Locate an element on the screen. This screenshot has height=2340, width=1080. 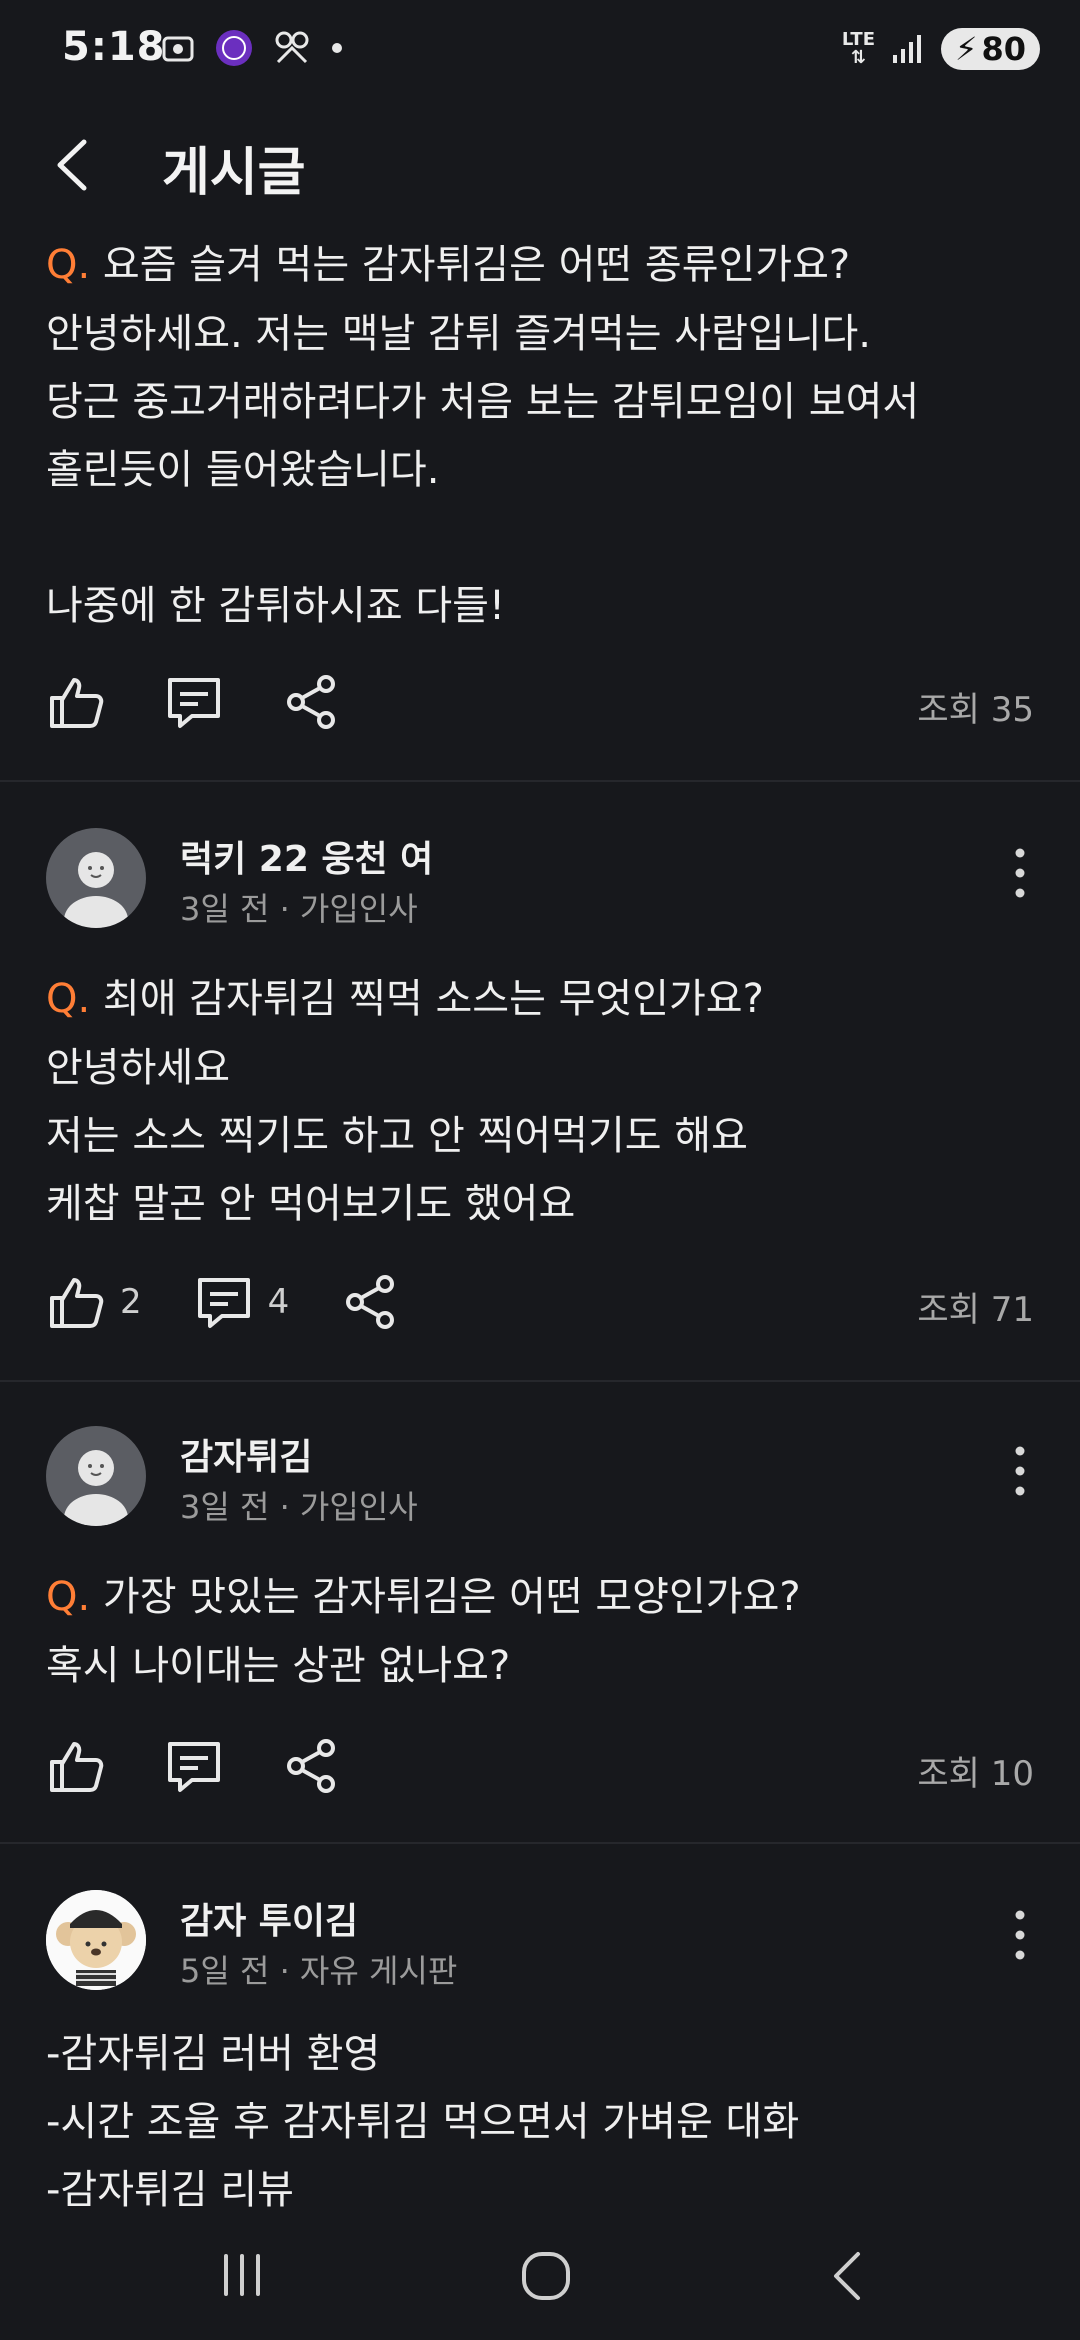
bear-avatar-icon is located at coordinates (96, 1940).